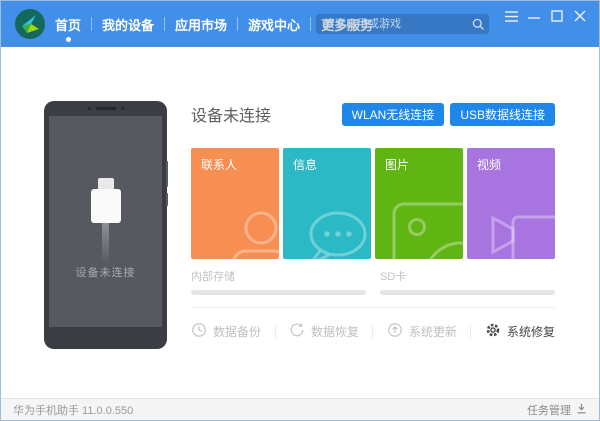 This screenshot has width=600, height=421. I want to click on actions-row: 数据备份 数据恢复 系统更新 系统修复, so click(373, 331).